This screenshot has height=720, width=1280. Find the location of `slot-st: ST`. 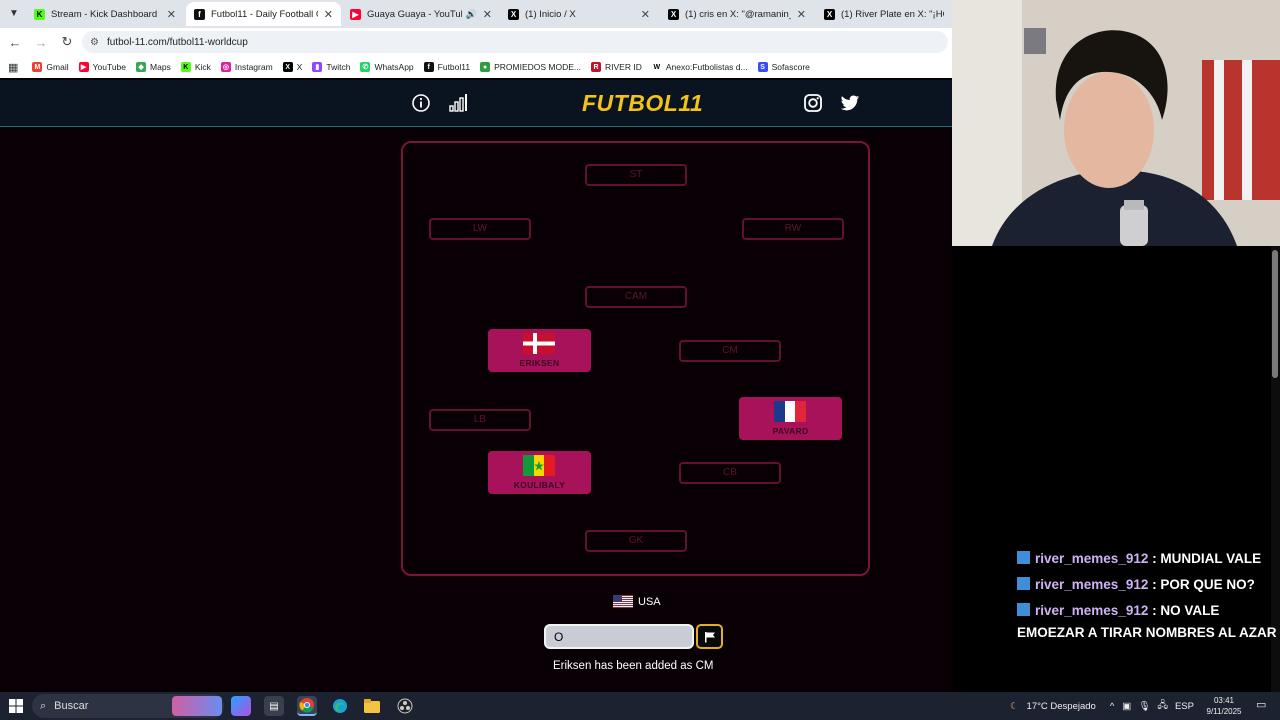

slot-st: ST is located at coordinates (636, 175).